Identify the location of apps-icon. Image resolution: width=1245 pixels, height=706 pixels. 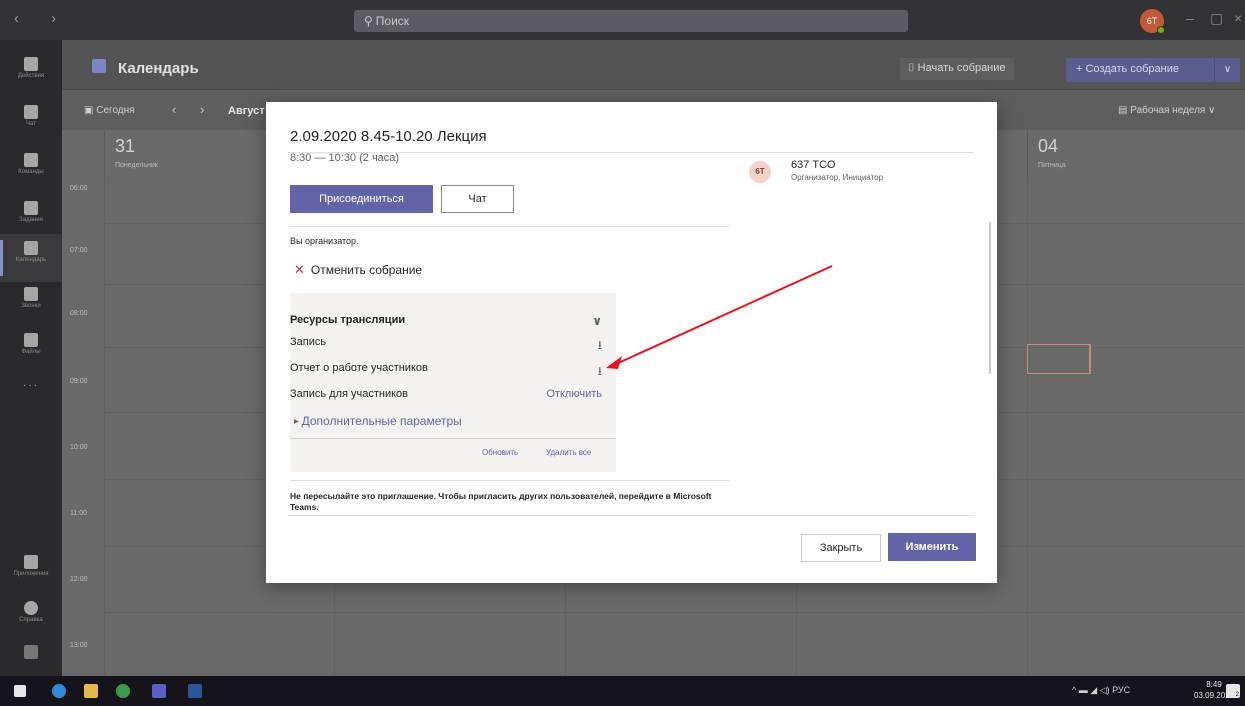
(31, 562).